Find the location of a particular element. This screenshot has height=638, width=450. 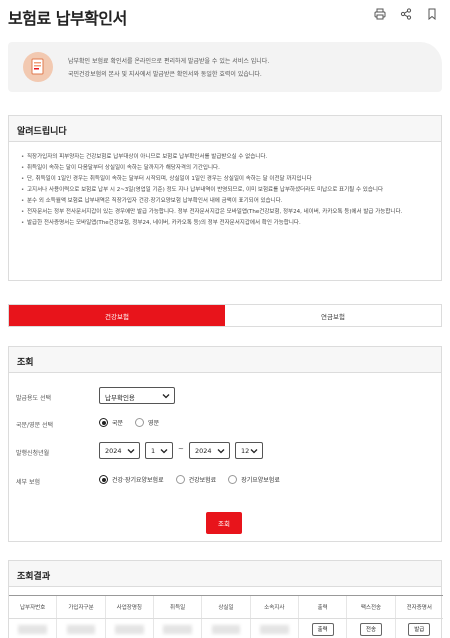

start-year-value: 2024 is located at coordinates (113, 451).